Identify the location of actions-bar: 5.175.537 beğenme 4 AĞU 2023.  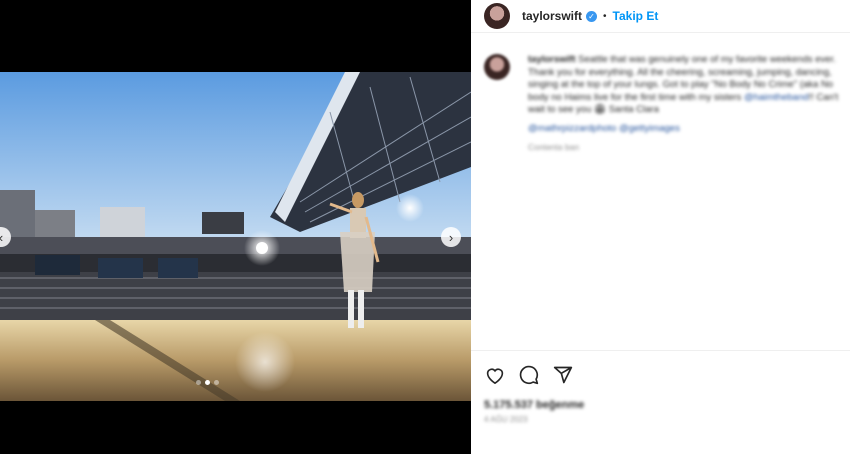
(660, 402).